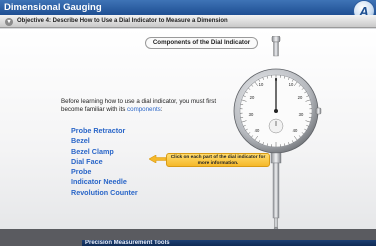  What do you see at coordinates (229, 243) in the screenshot?
I see `bottom-window-titlebar: Precision Measurement Tools` at bounding box center [229, 243].